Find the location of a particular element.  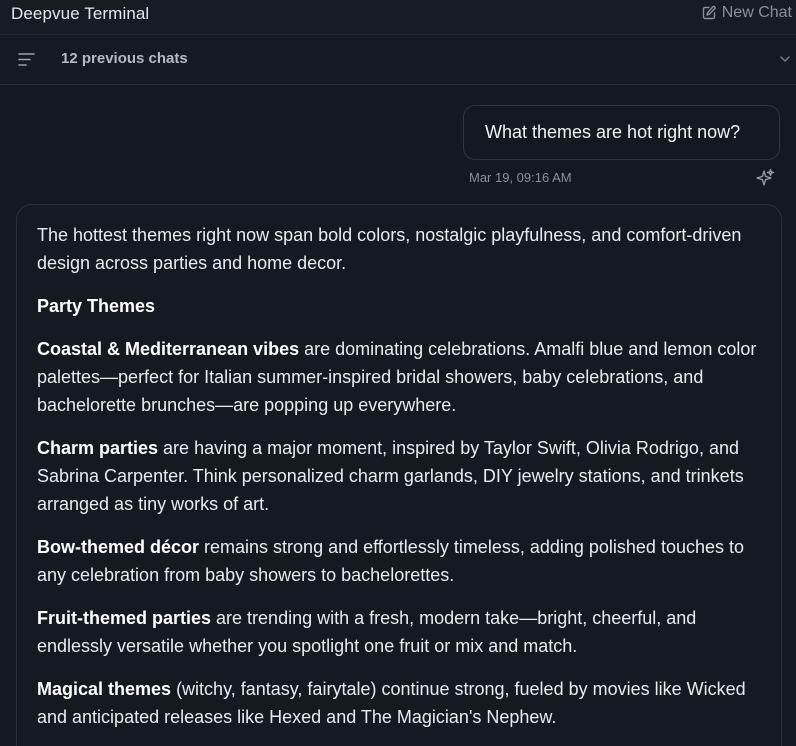

new-chat-button: New Chat is located at coordinates (746, 13).